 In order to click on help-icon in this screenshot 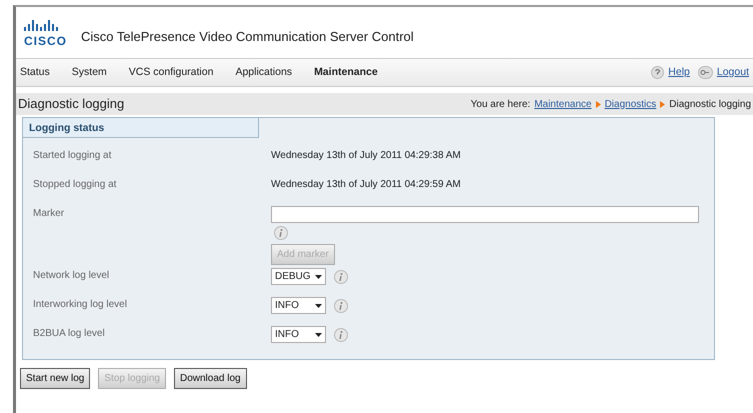, I will do `click(657, 72)`.